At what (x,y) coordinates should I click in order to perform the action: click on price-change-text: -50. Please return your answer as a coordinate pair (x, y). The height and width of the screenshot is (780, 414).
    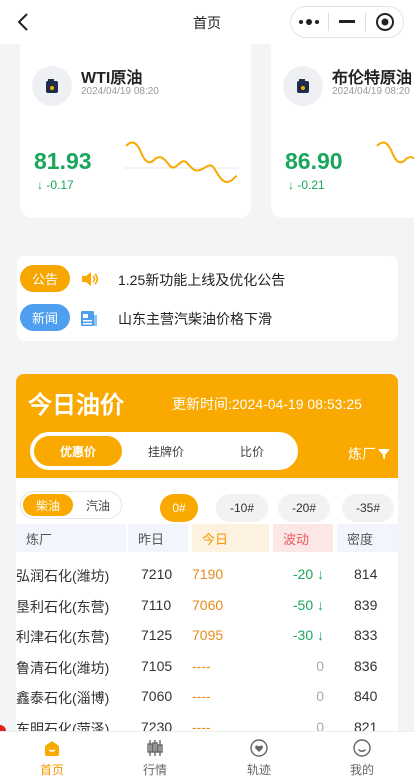
    Looking at the image, I should click on (303, 604).